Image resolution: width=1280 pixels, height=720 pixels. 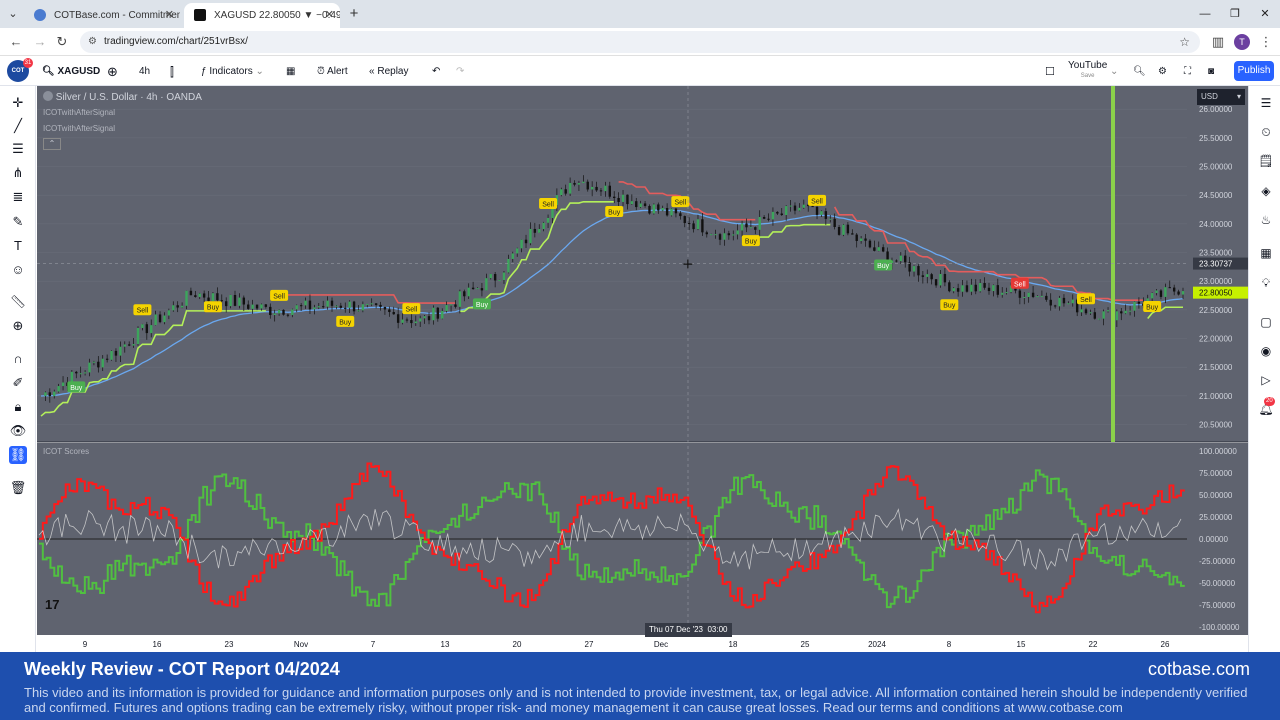 I want to click on layout-name-button: YouTube Save, so click(x=1087, y=71).